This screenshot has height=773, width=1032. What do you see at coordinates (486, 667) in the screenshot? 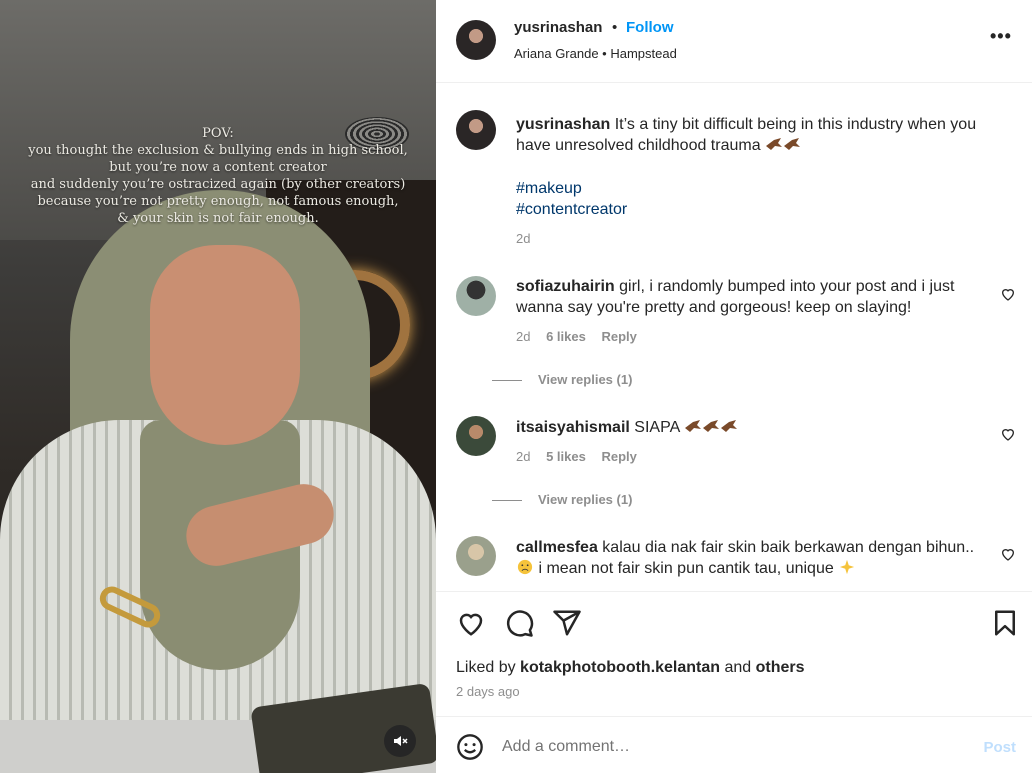
I see `liked-prefix: Liked by` at bounding box center [486, 667].